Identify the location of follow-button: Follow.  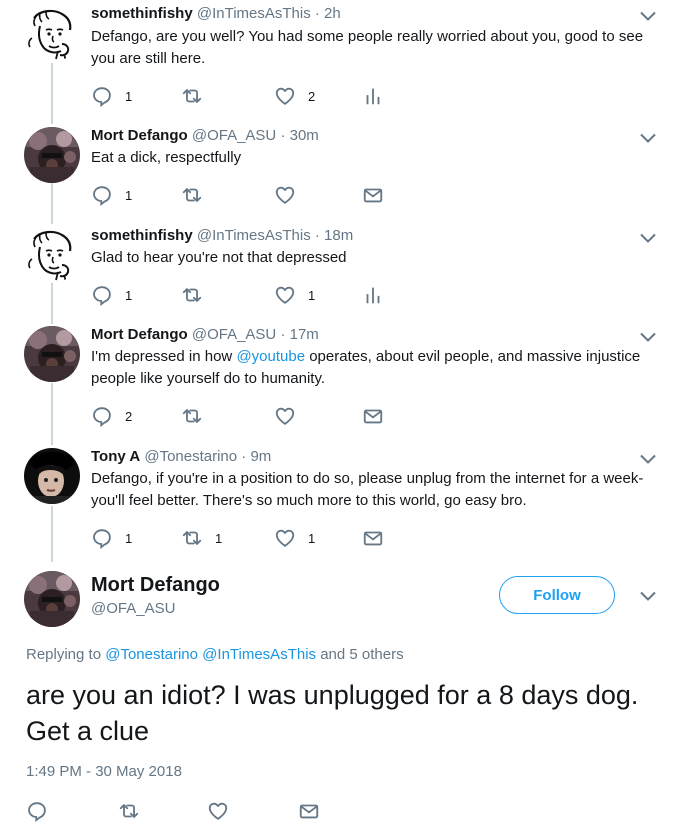
(557, 595).